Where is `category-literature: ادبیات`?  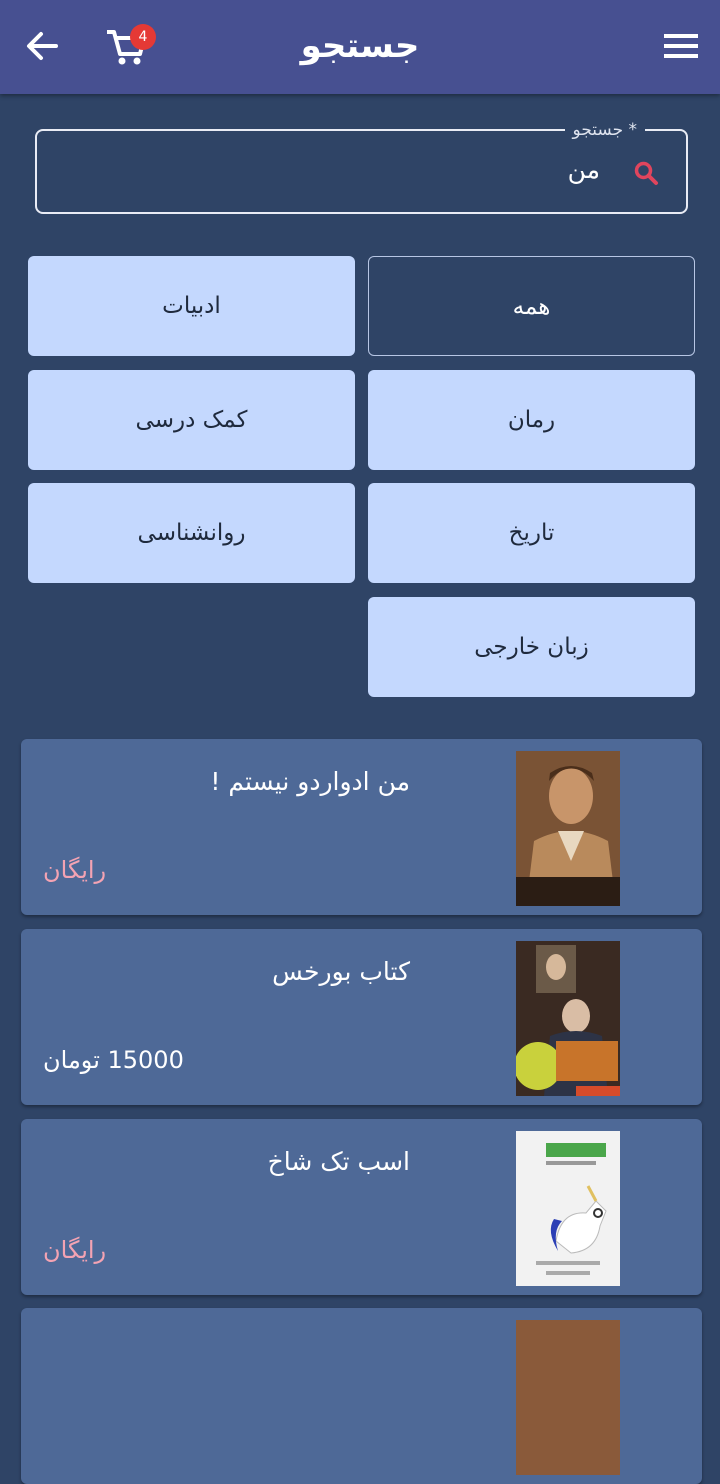 category-literature: ادبیات is located at coordinates (191, 306).